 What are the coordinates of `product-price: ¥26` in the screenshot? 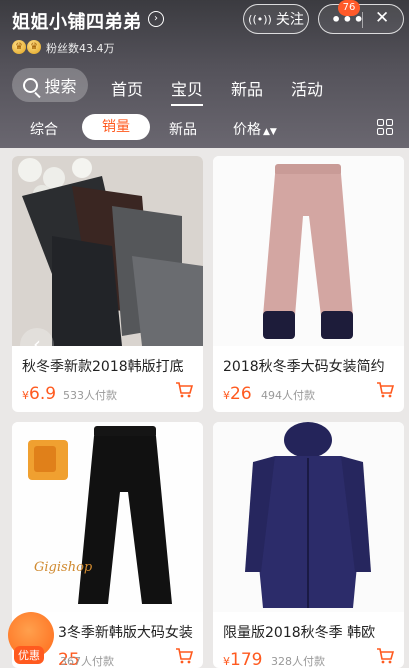 It's located at (237, 394).